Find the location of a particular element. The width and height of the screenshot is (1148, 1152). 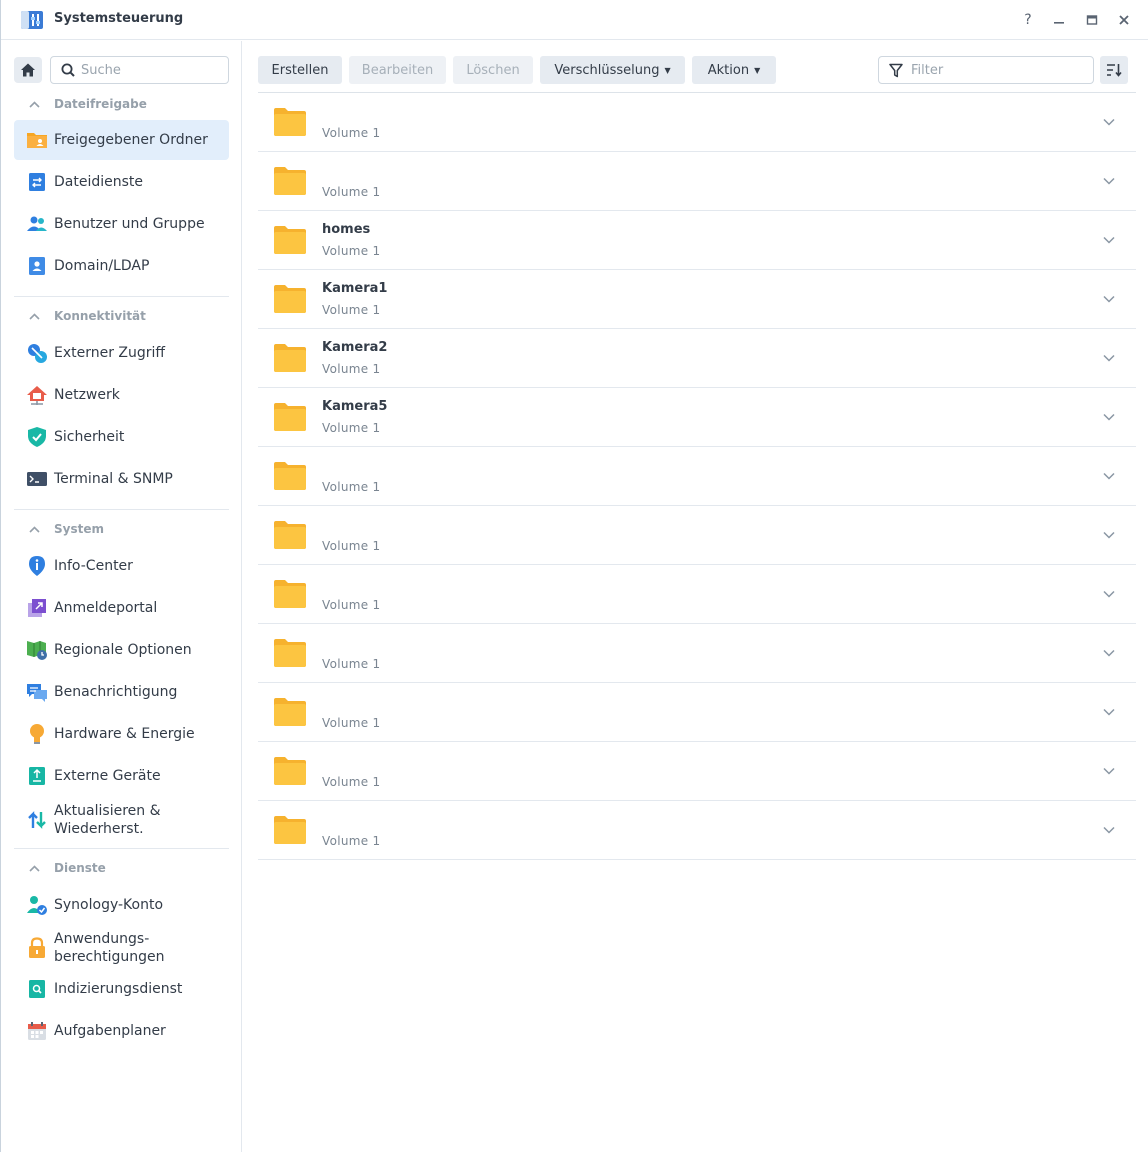

sidebar-item-external-devices: Externe Geräte is located at coordinates (121, 776).